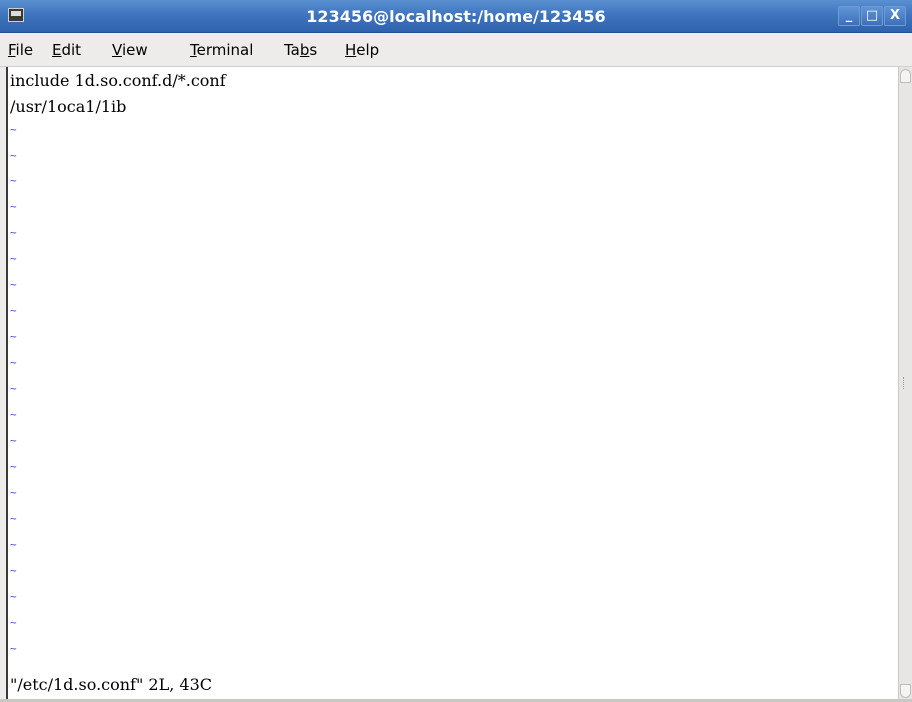 The width and height of the screenshot is (912, 702). Describe the element at coordinates (20, 50) in the screenshot. I see `menu-file: File` at that location.